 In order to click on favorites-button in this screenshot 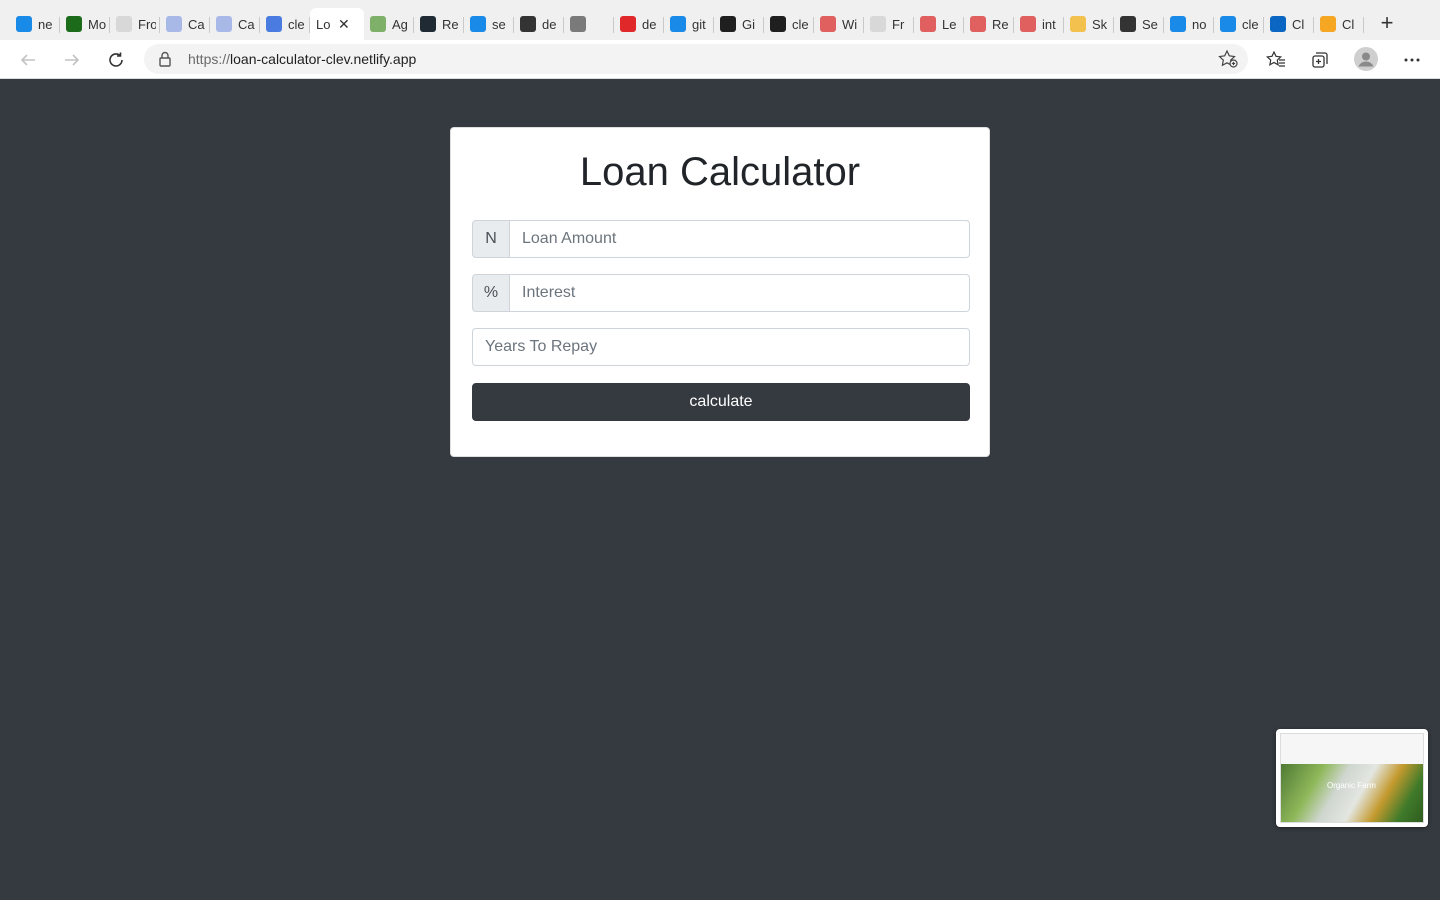, I will do `click(1276, 60)`.